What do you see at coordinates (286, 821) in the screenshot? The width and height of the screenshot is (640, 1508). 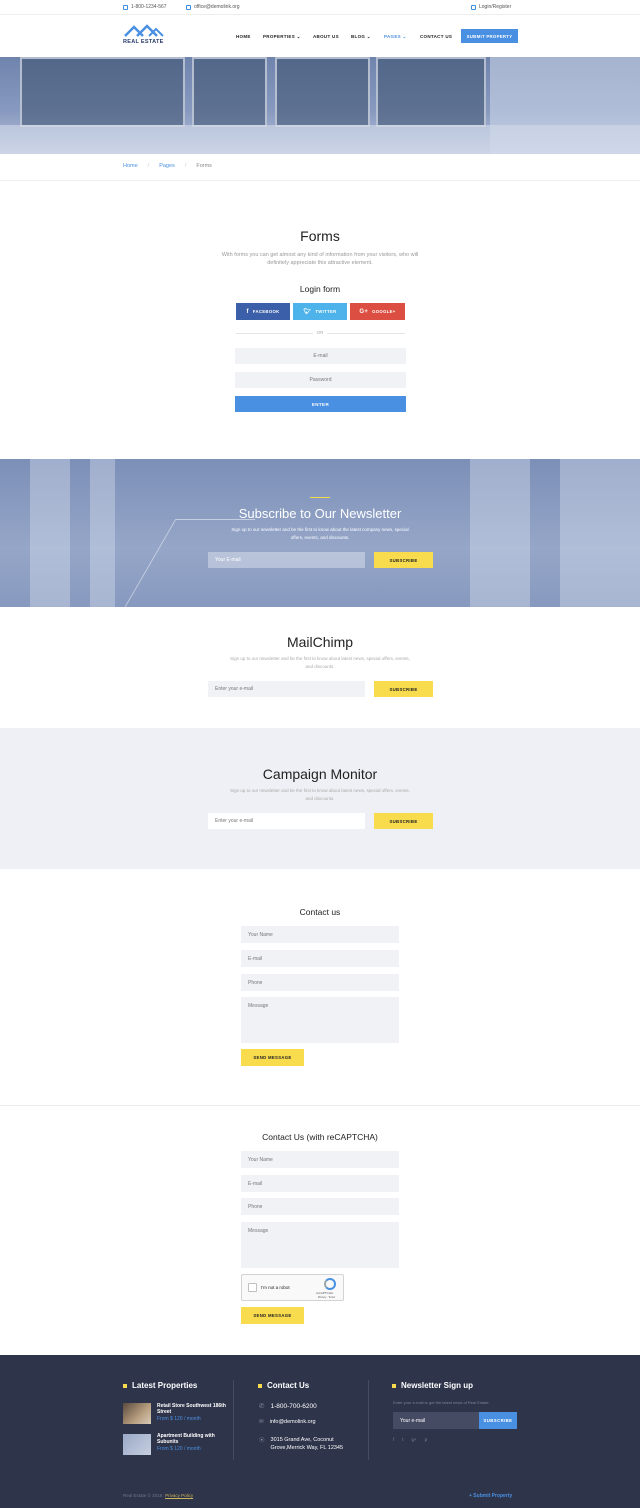 I see `campaign-email-field: Enter your e-mail` at bounding box center [286, 821].